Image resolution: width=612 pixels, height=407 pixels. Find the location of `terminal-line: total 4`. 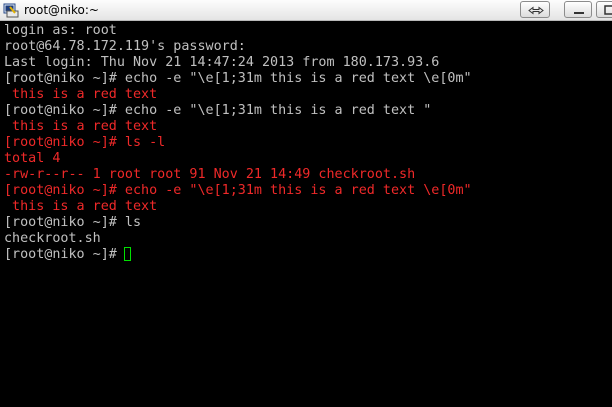

terminal-line: total 4 is located at coordinates (32, 158).